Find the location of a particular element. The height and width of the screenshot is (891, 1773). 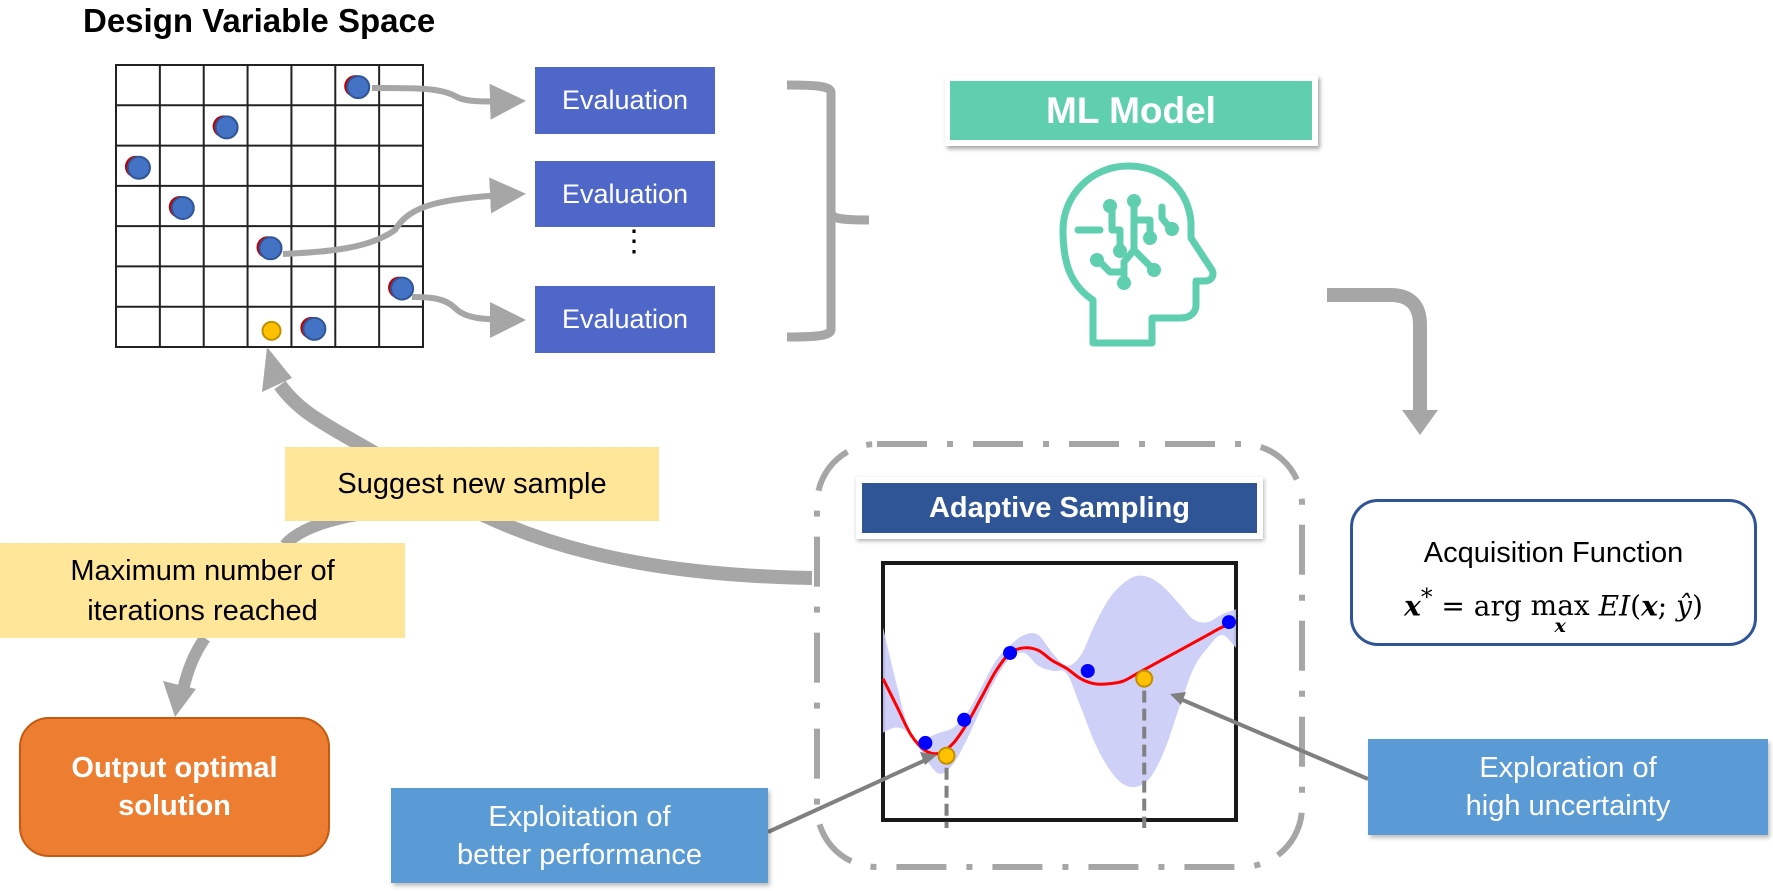

curly-bracket is located at coordinates (828, 211).